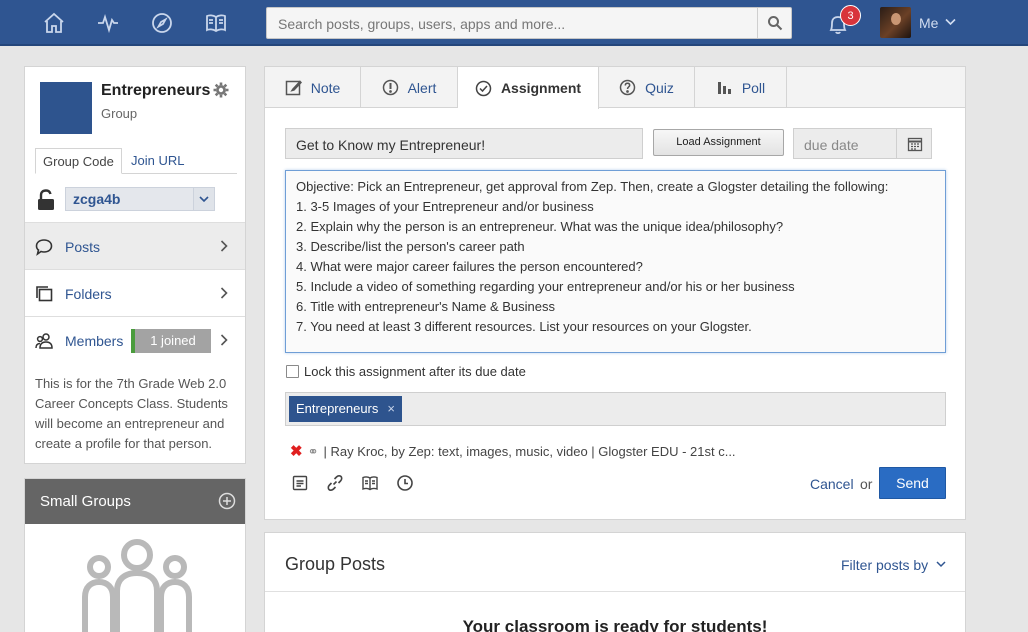 This screenshot has height=632, width=1028. I want to click on search-button, so click(774, 23).